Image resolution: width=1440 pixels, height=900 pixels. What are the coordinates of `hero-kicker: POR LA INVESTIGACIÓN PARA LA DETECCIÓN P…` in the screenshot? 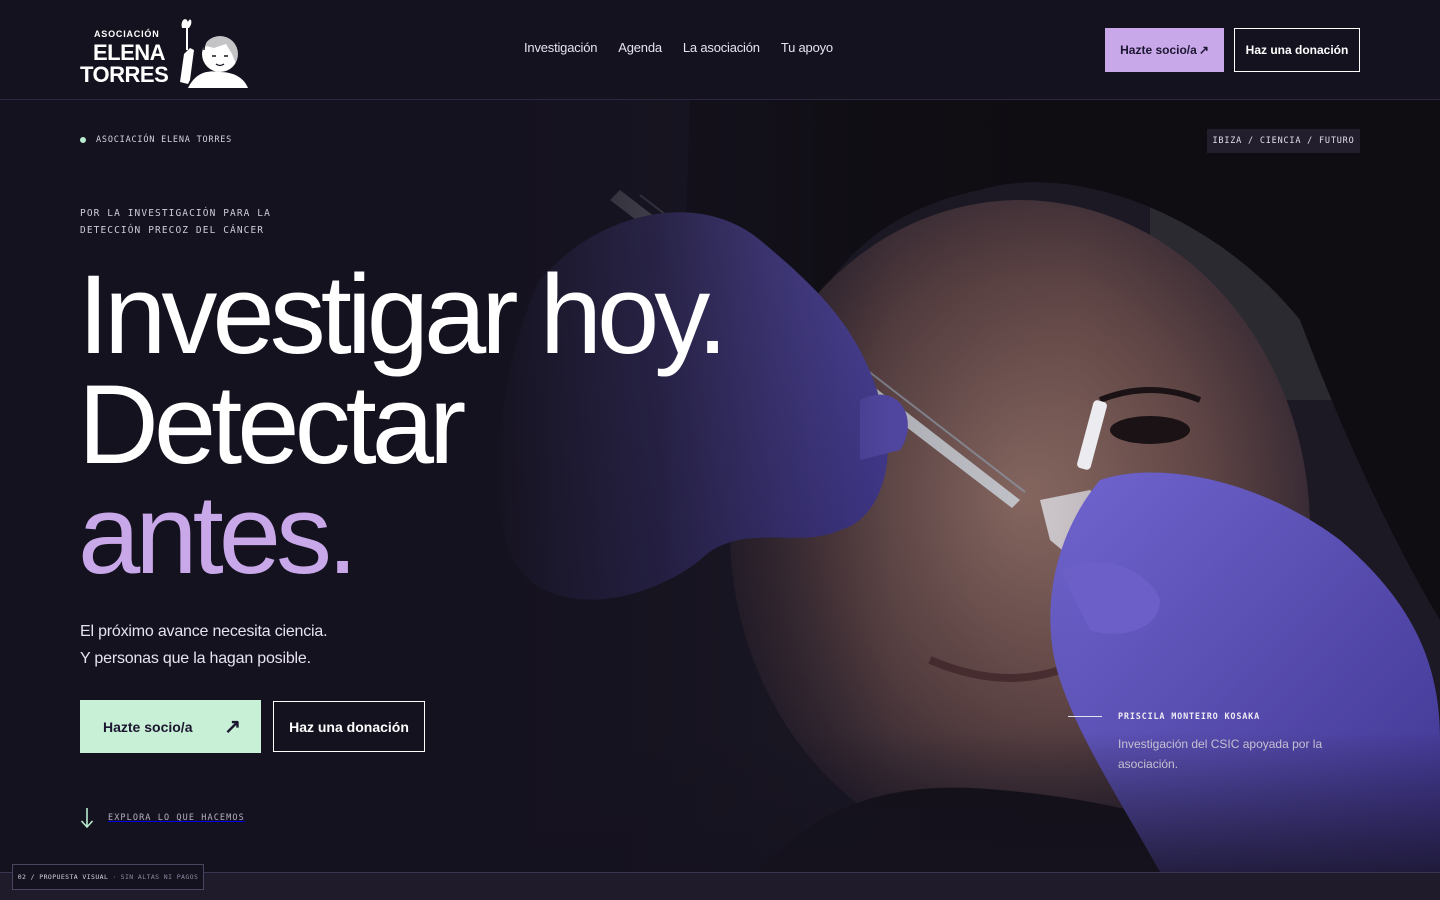 It's located at (190, 222).